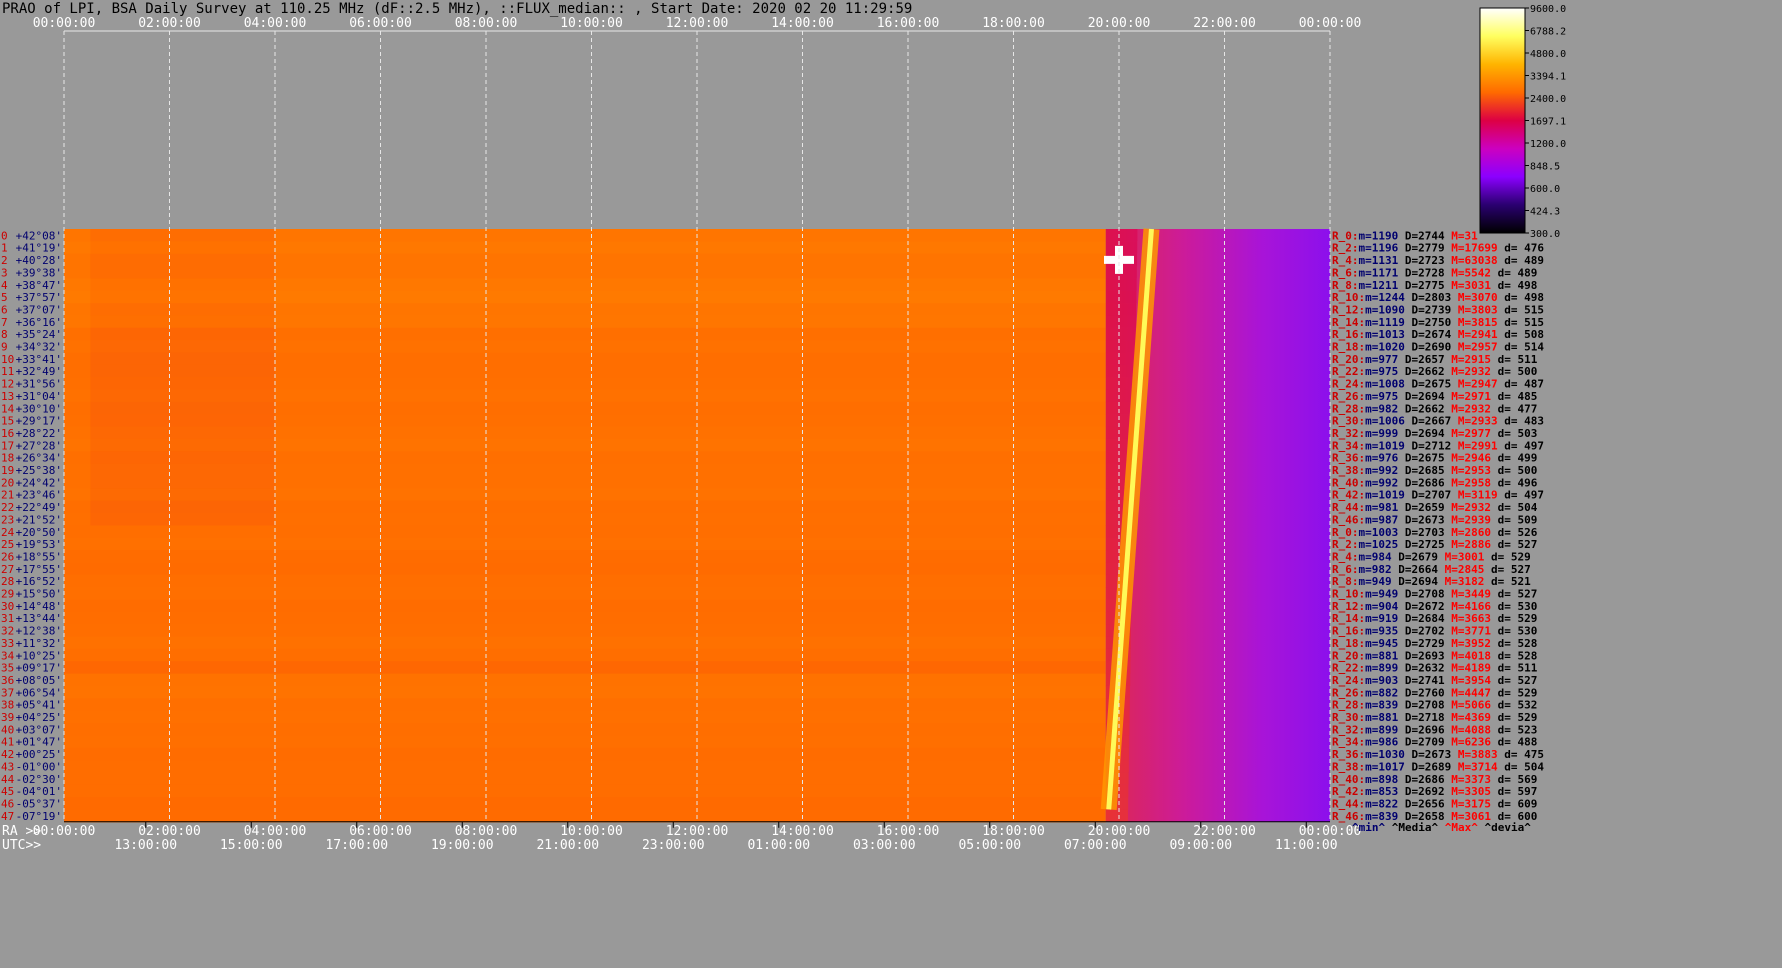 The image size is (1782, 968). What do you see at coordinates (697, 23) in the screenshot?
I see `x-tick-top: 12:00:00` at bounding box center [697, 23].